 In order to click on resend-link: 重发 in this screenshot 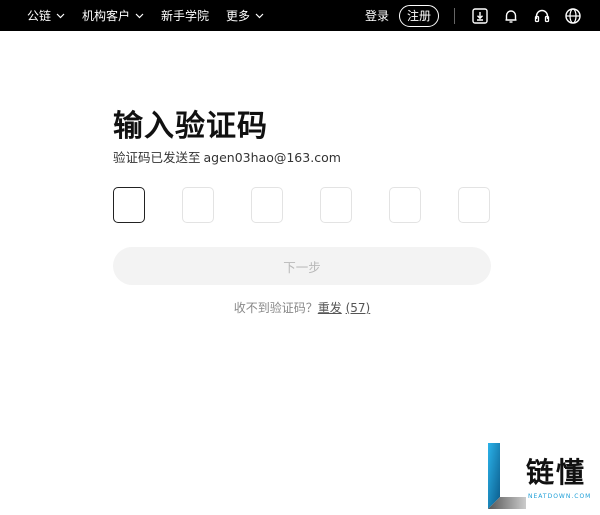, I will do `click(330, 308)`.